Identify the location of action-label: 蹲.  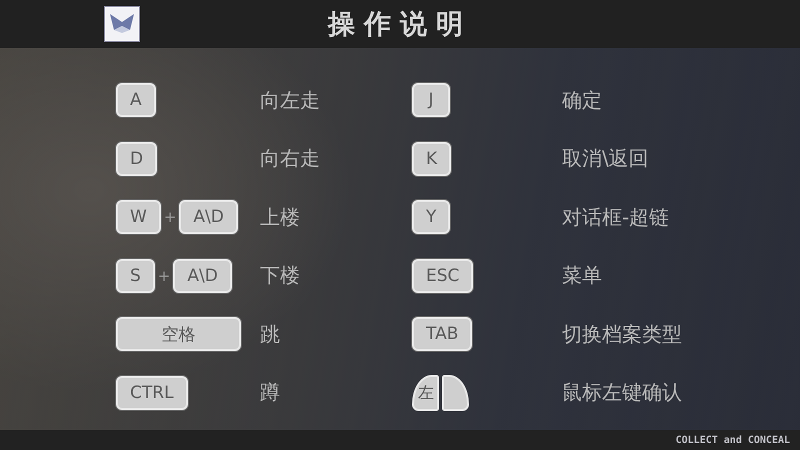
(270, 392).